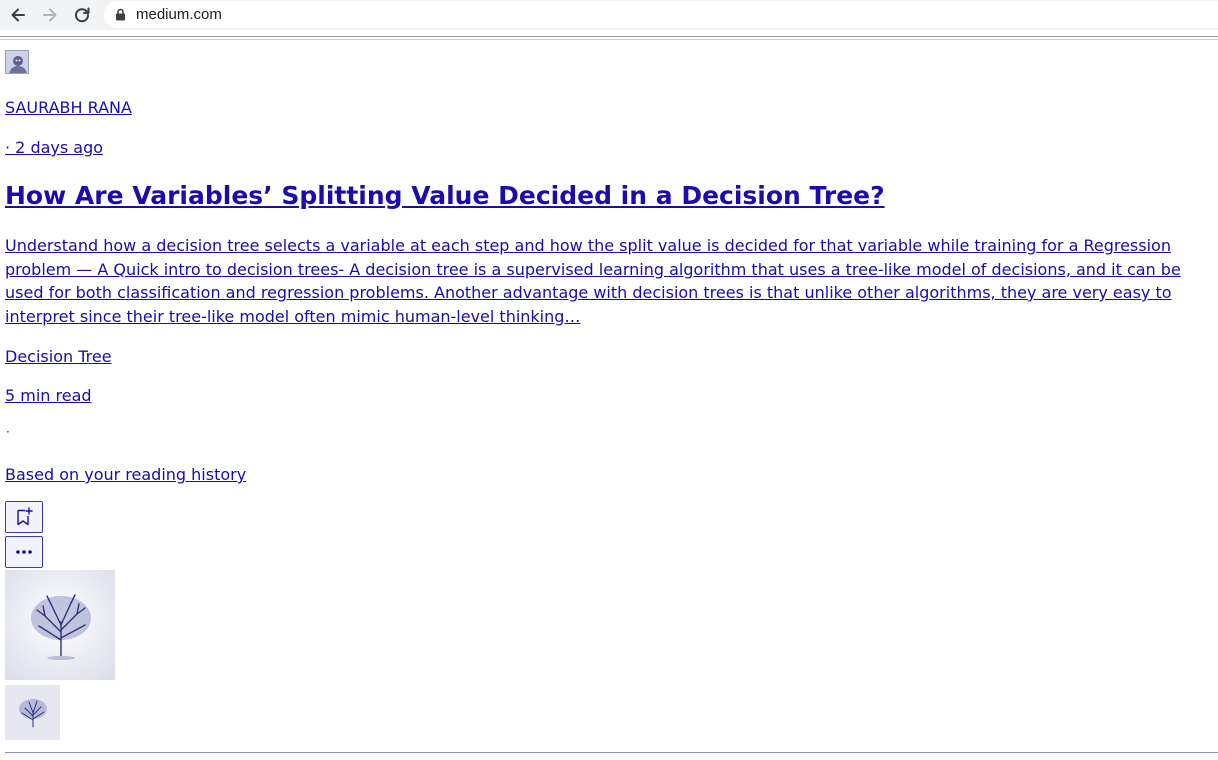 The width and height of the screenshot is (1218, 760). Describe the element at coordinates (58, 356) in the screenshot. I see `tag-link: Decision Tree` at that location.